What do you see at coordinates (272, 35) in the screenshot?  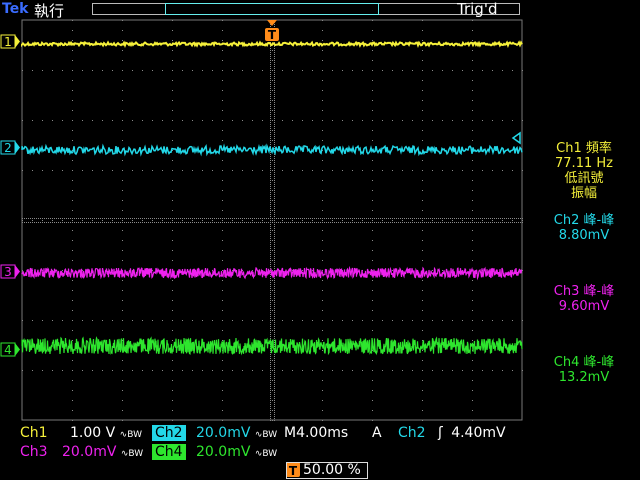 I see `trigger-marker-label: T` at bounding box center [272, 35].